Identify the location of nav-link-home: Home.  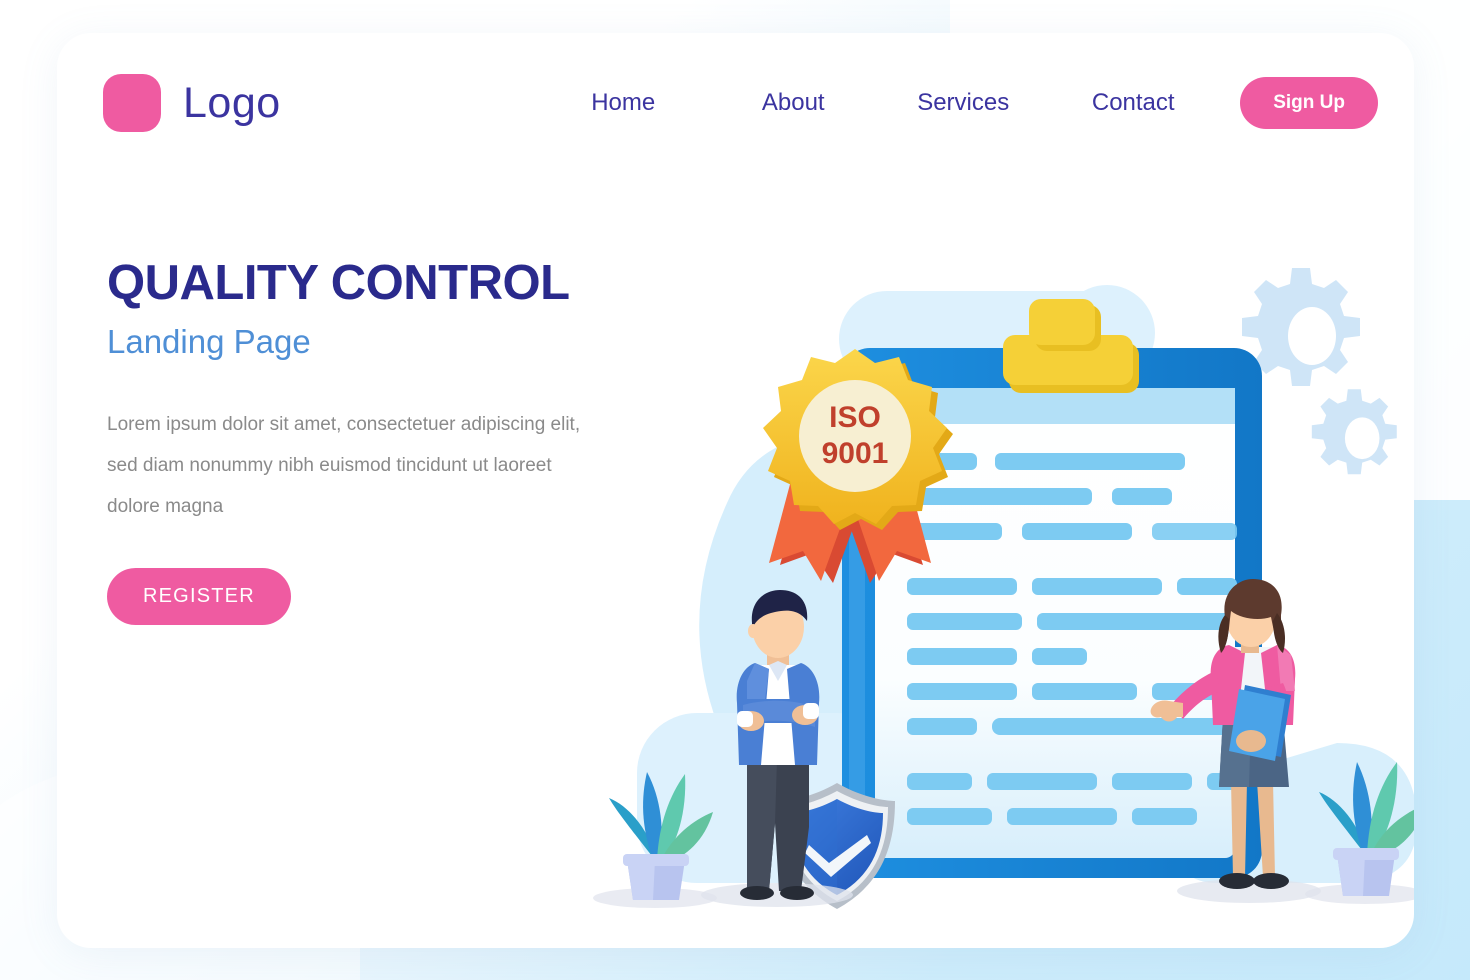
(623, 103).